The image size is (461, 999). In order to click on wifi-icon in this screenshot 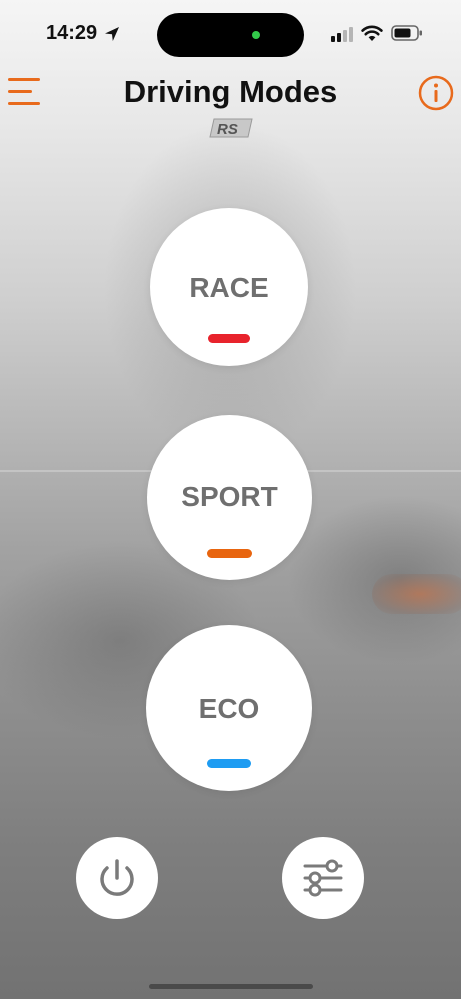, I will do `click(372, 33)`.